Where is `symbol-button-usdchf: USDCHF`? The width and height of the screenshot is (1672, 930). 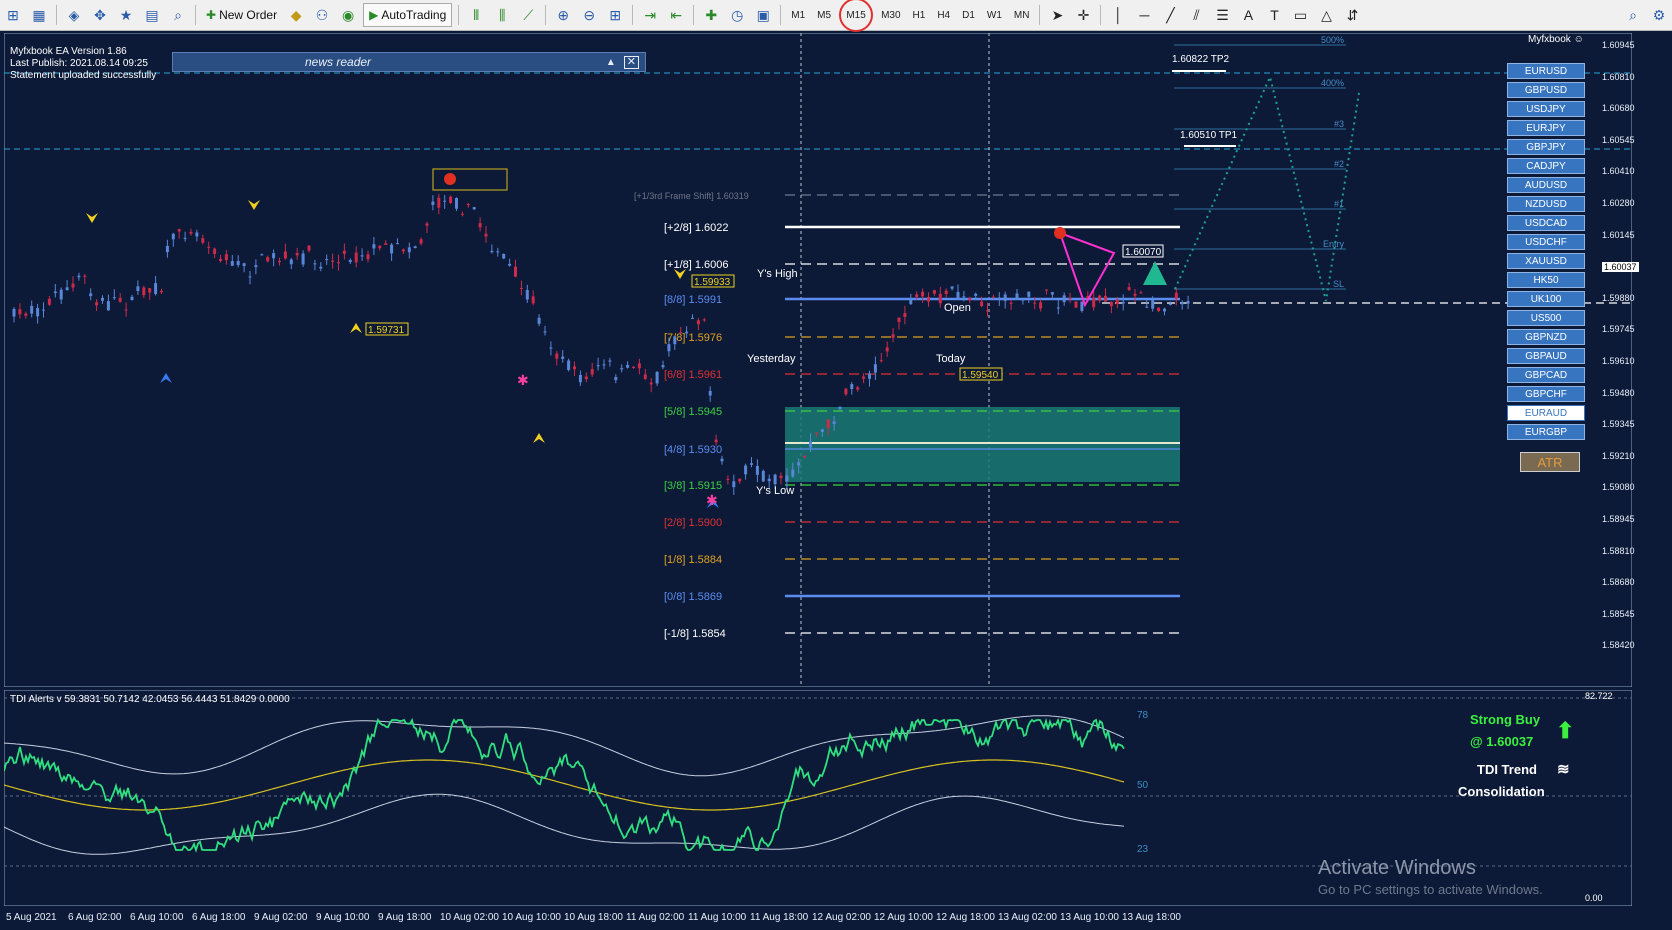 symbol-button-usdchf: USDCHF is located at coordinates (1546, 242).